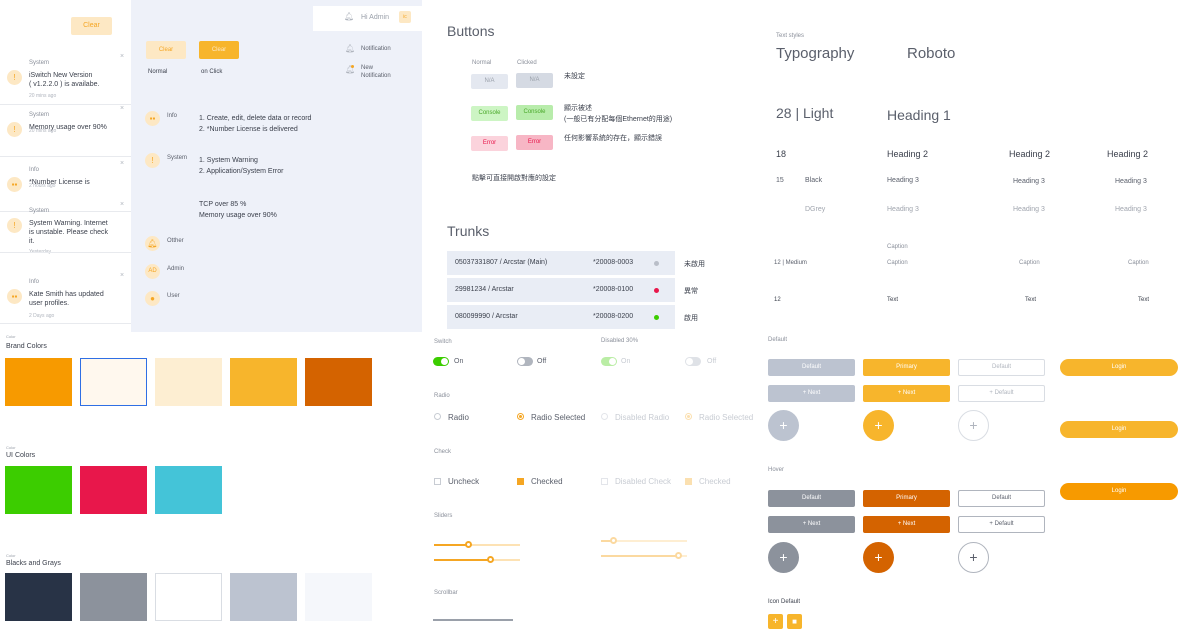  I want to click on admin-avatar: AD, so click(152, 271).